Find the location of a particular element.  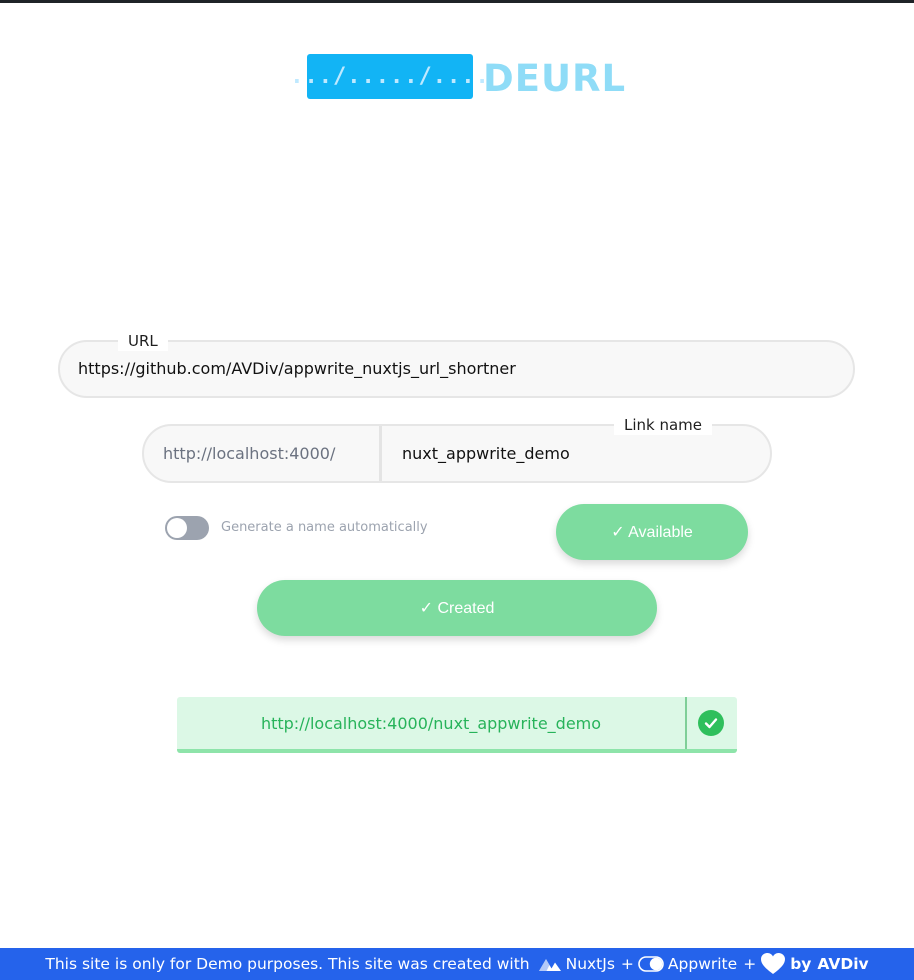

appwrite-icon is located at coordinates (651, 964).